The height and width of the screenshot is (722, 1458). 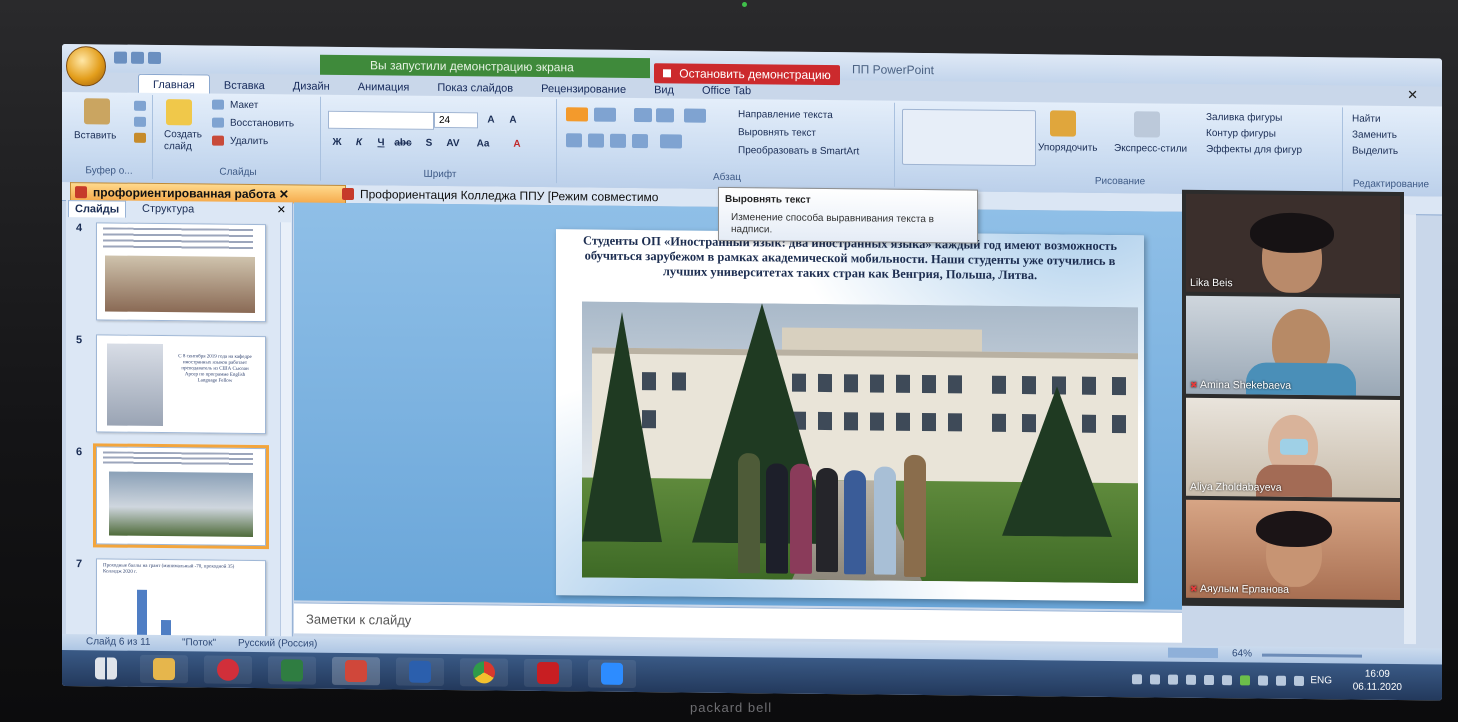 What do you see at coordinates (1293, 448) in the screenshot?
I see `participant-tile: Aliya Zholdabayeva` at bounding box center [1293, 448].